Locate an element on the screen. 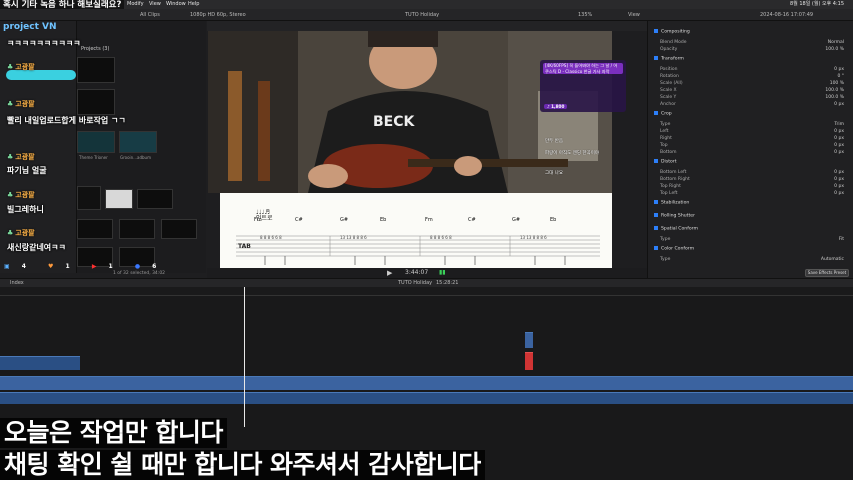  inspector-row-value: Automatic is located at coordinates (832, 259).